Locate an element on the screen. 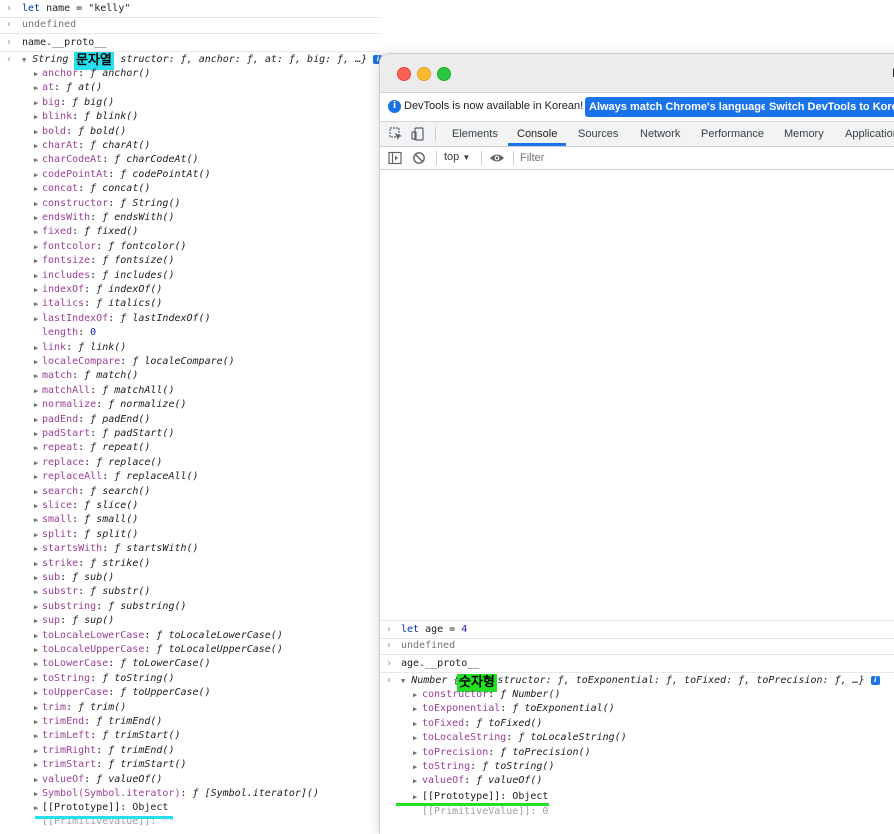  tab-elements: Elements is located at coordinates (475, 134).